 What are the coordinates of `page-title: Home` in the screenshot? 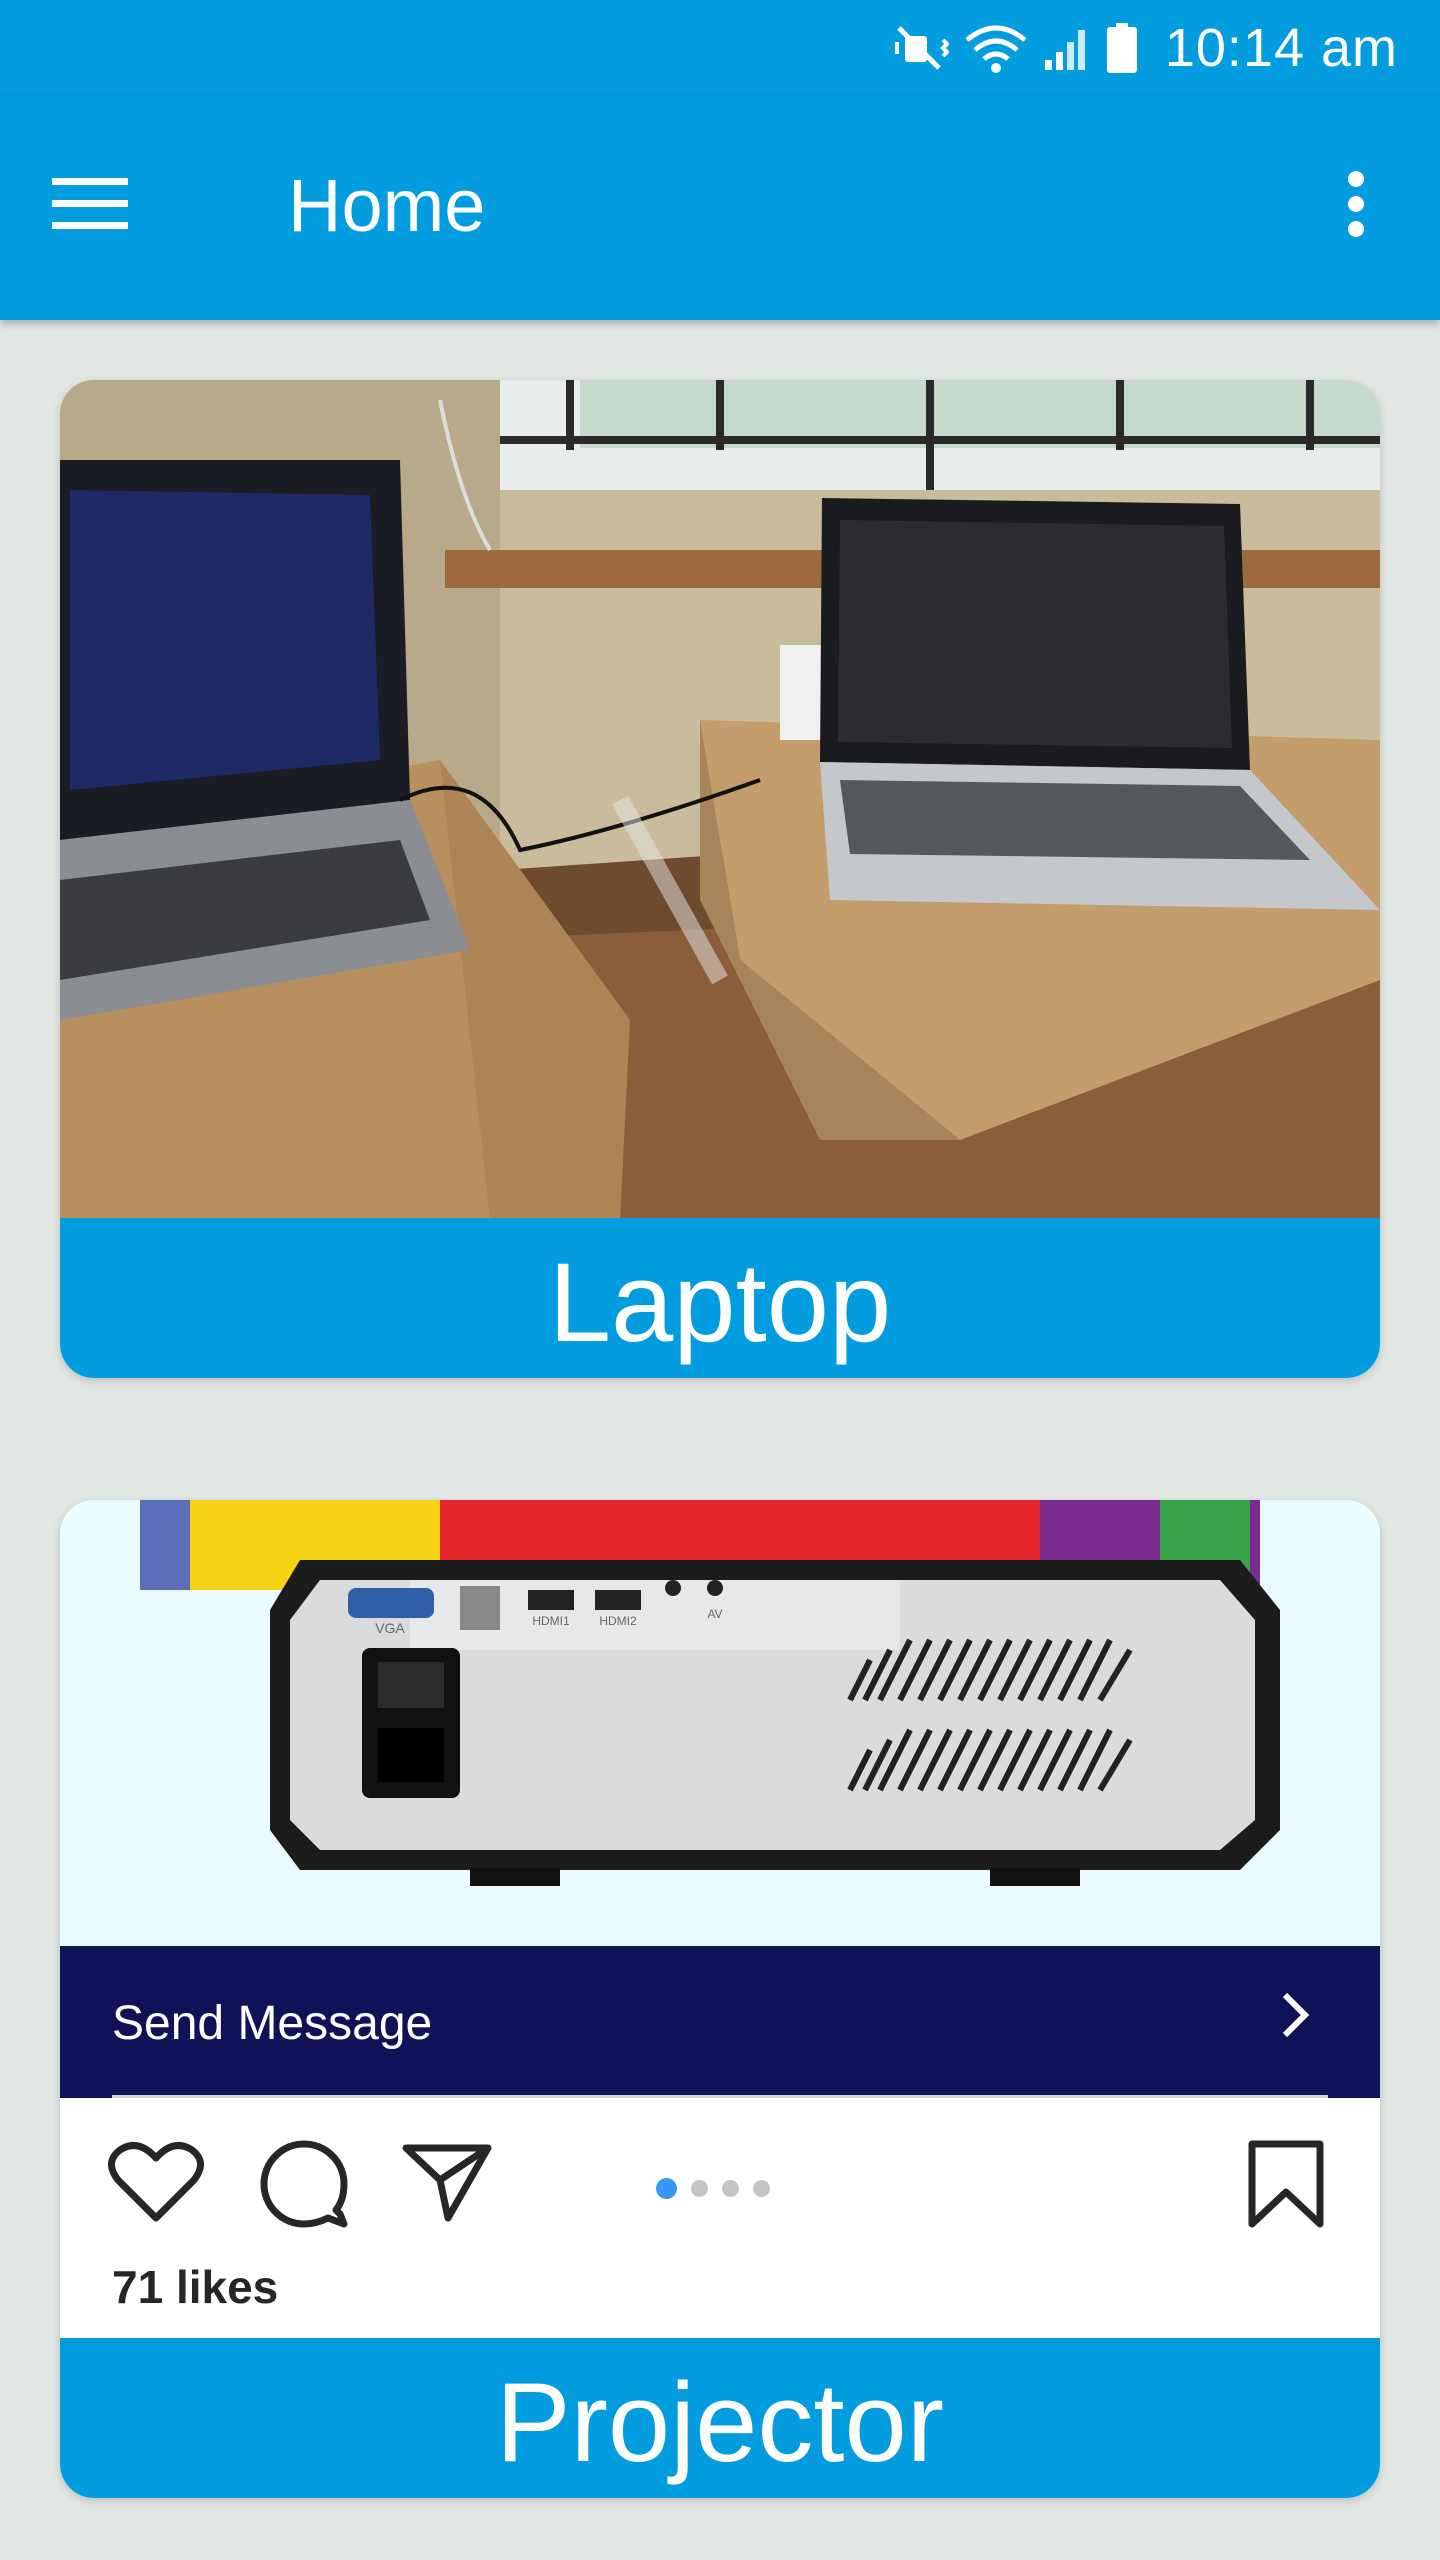 It's located at (387, 205).